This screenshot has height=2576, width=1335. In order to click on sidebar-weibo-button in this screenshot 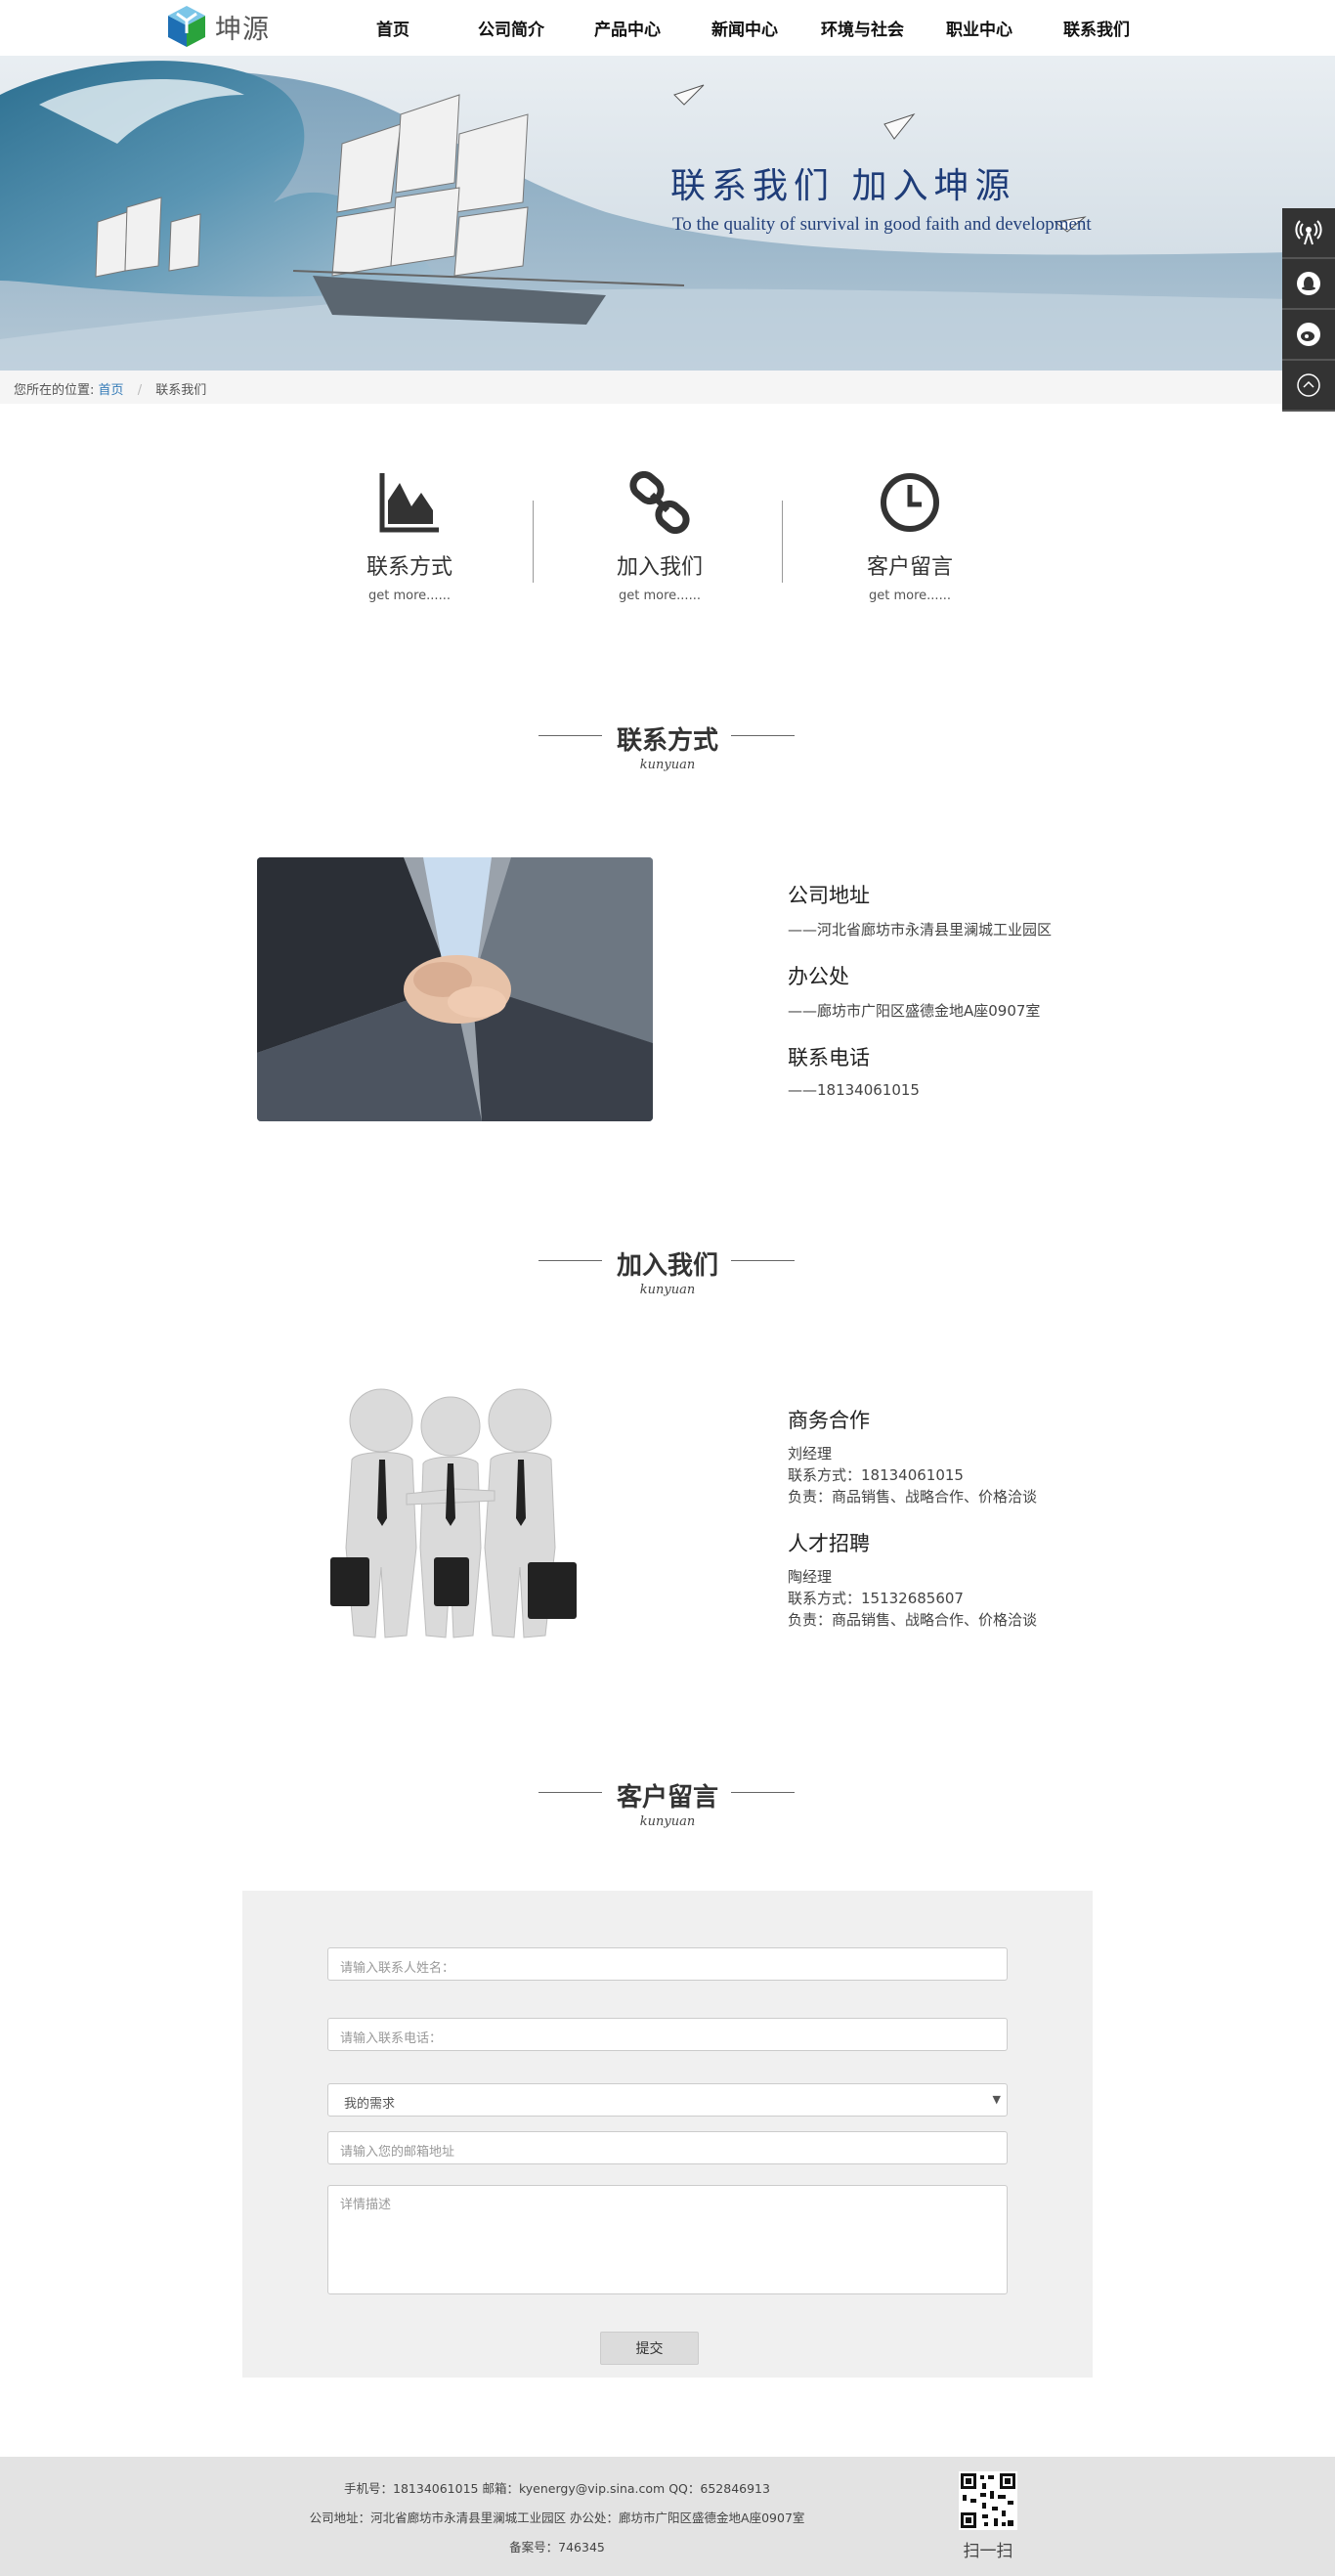, I will do `click(1308, 335)`.